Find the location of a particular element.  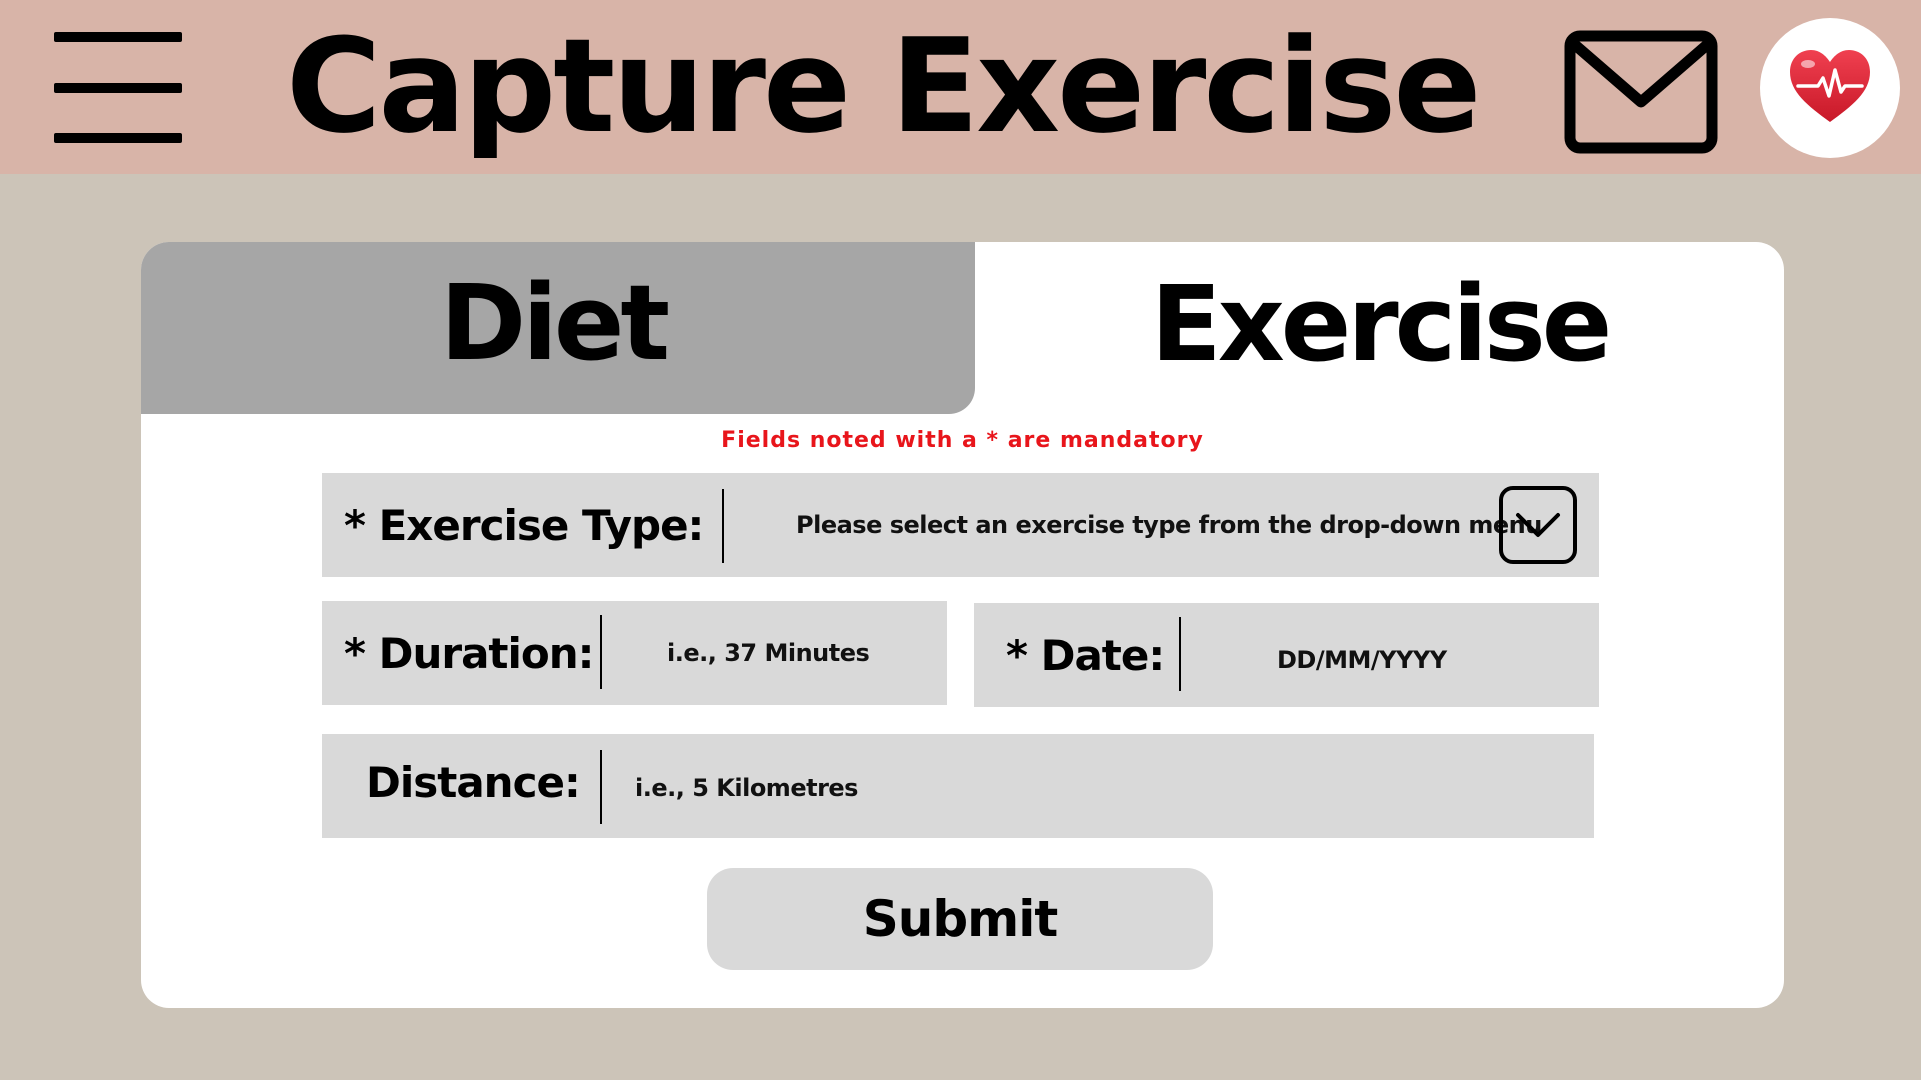

hamburger-menu-icon is located at coordinates (118, 88).